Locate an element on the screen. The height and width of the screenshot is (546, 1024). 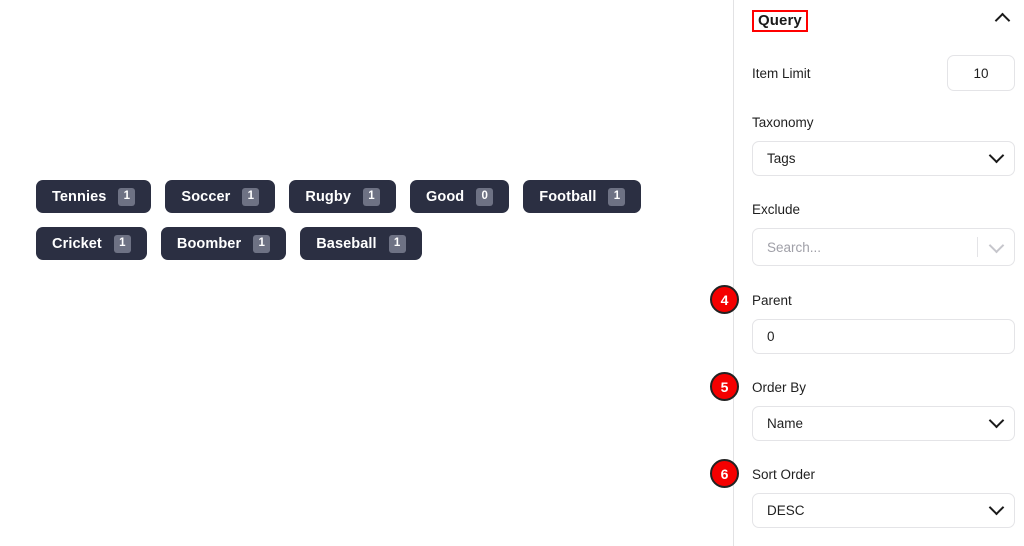
query-panel-title-wrap: Query is located at coordinates (780, 21).